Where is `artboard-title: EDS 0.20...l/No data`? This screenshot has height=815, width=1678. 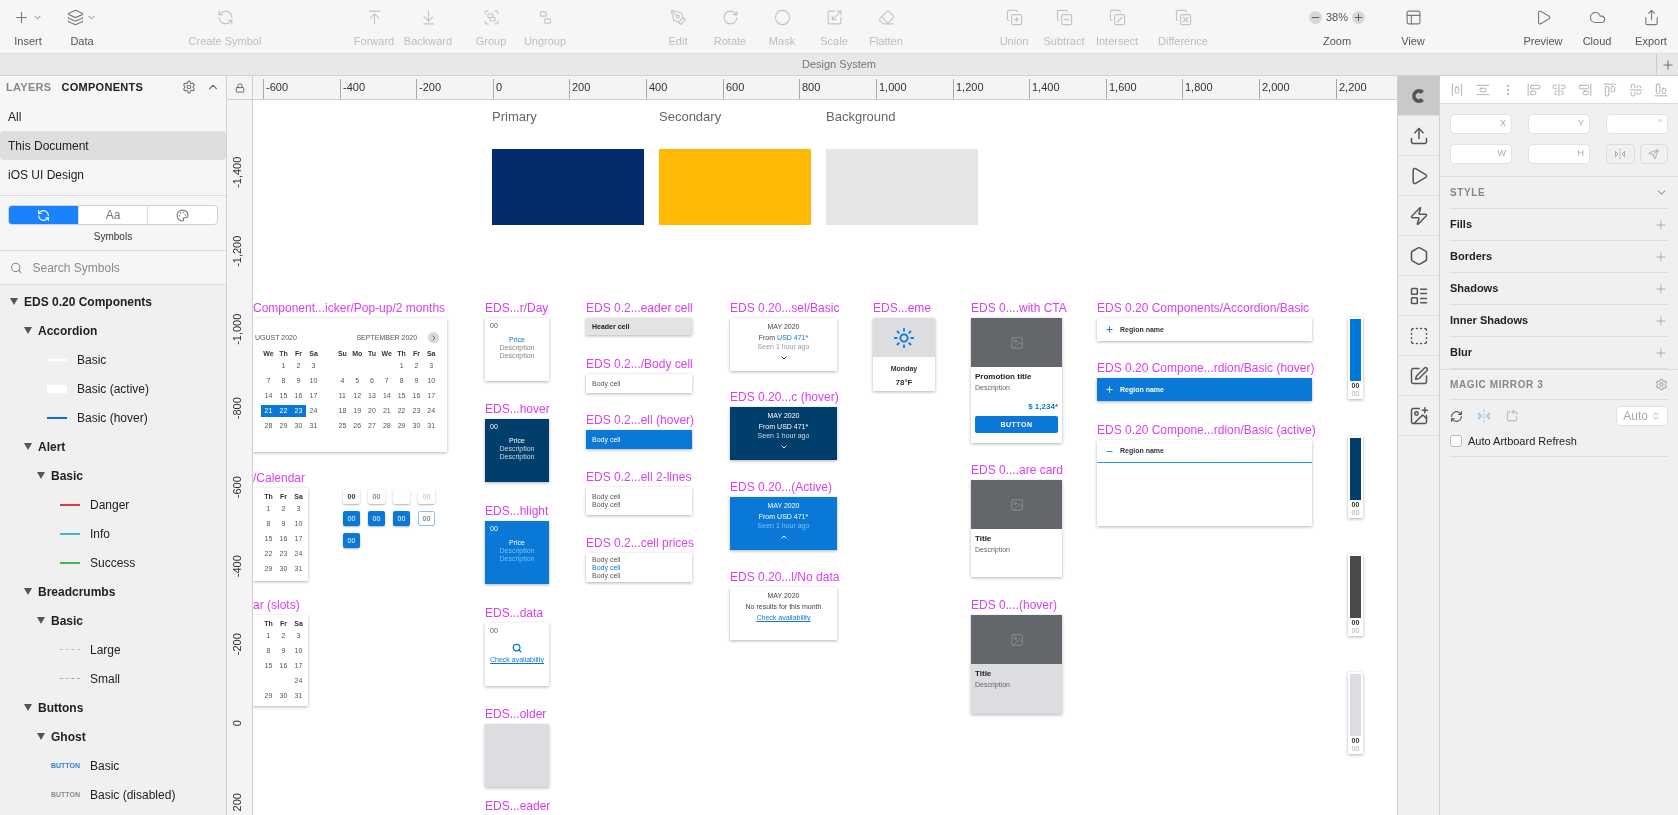
artboard-title: EDS 0.20...l/No data is located at coordinates (785, 577).